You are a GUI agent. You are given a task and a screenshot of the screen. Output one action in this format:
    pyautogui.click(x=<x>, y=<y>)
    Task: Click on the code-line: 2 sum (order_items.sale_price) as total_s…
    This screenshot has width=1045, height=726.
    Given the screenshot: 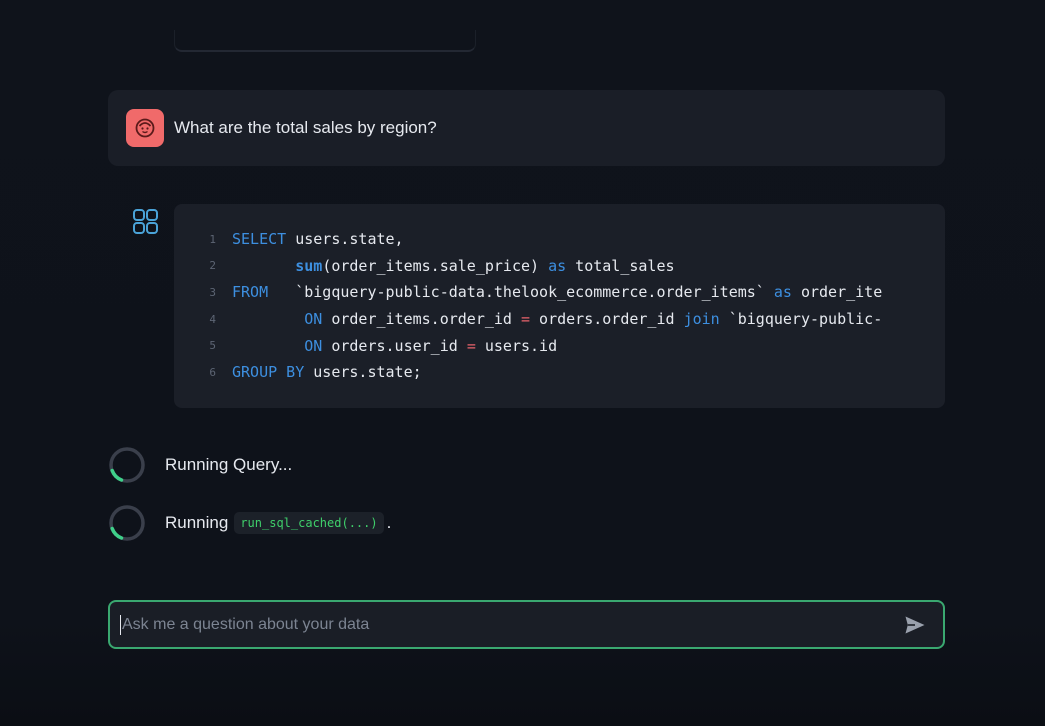 What is the action you would take?
    pyautogui.click(x=559, y=266)
    